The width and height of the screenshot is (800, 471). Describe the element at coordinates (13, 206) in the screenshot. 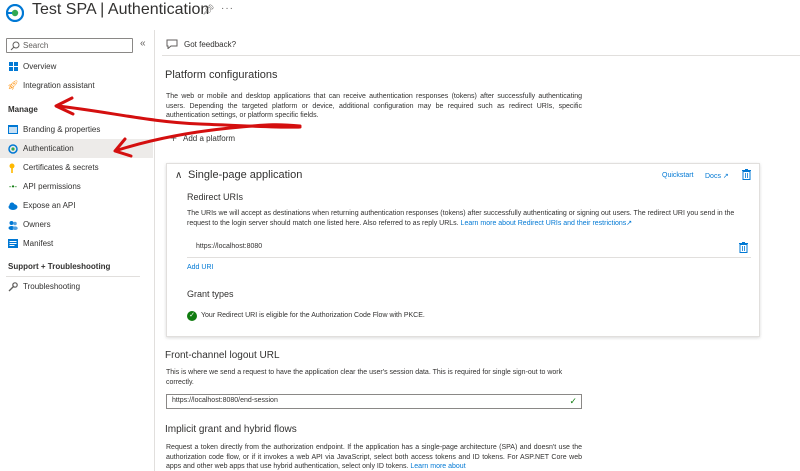

I see `cloud-icon` at that location.